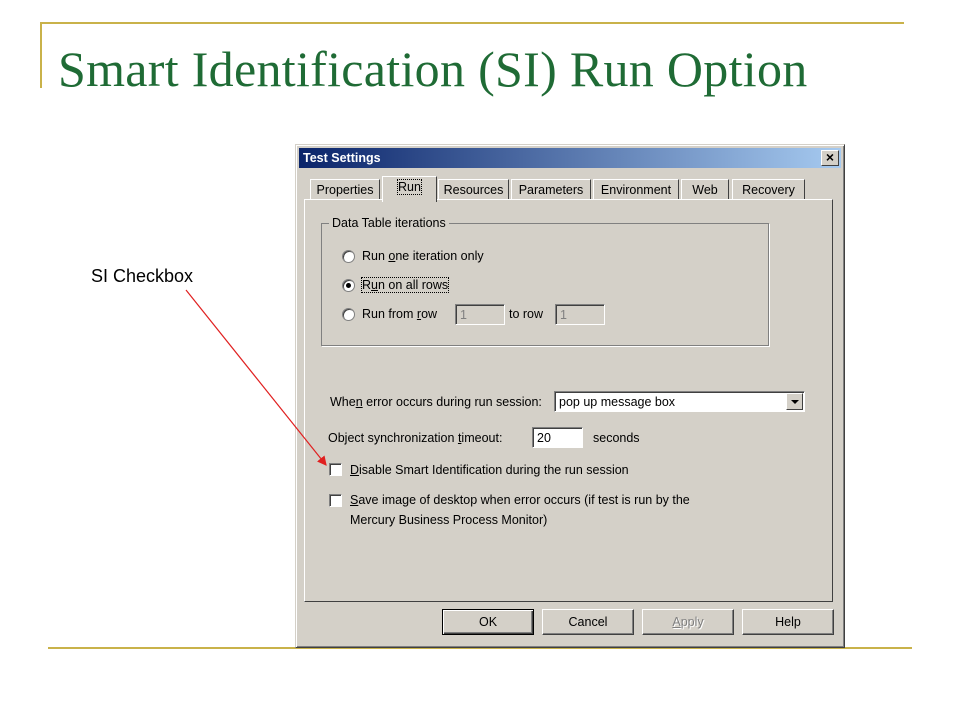 The height and width of the screenshot is (720, 960). What do you see at coordinates (570, 158) in the screenshot?
I see `dialog-titlebar: Test Settings ×` at bounding box center [570, 158].